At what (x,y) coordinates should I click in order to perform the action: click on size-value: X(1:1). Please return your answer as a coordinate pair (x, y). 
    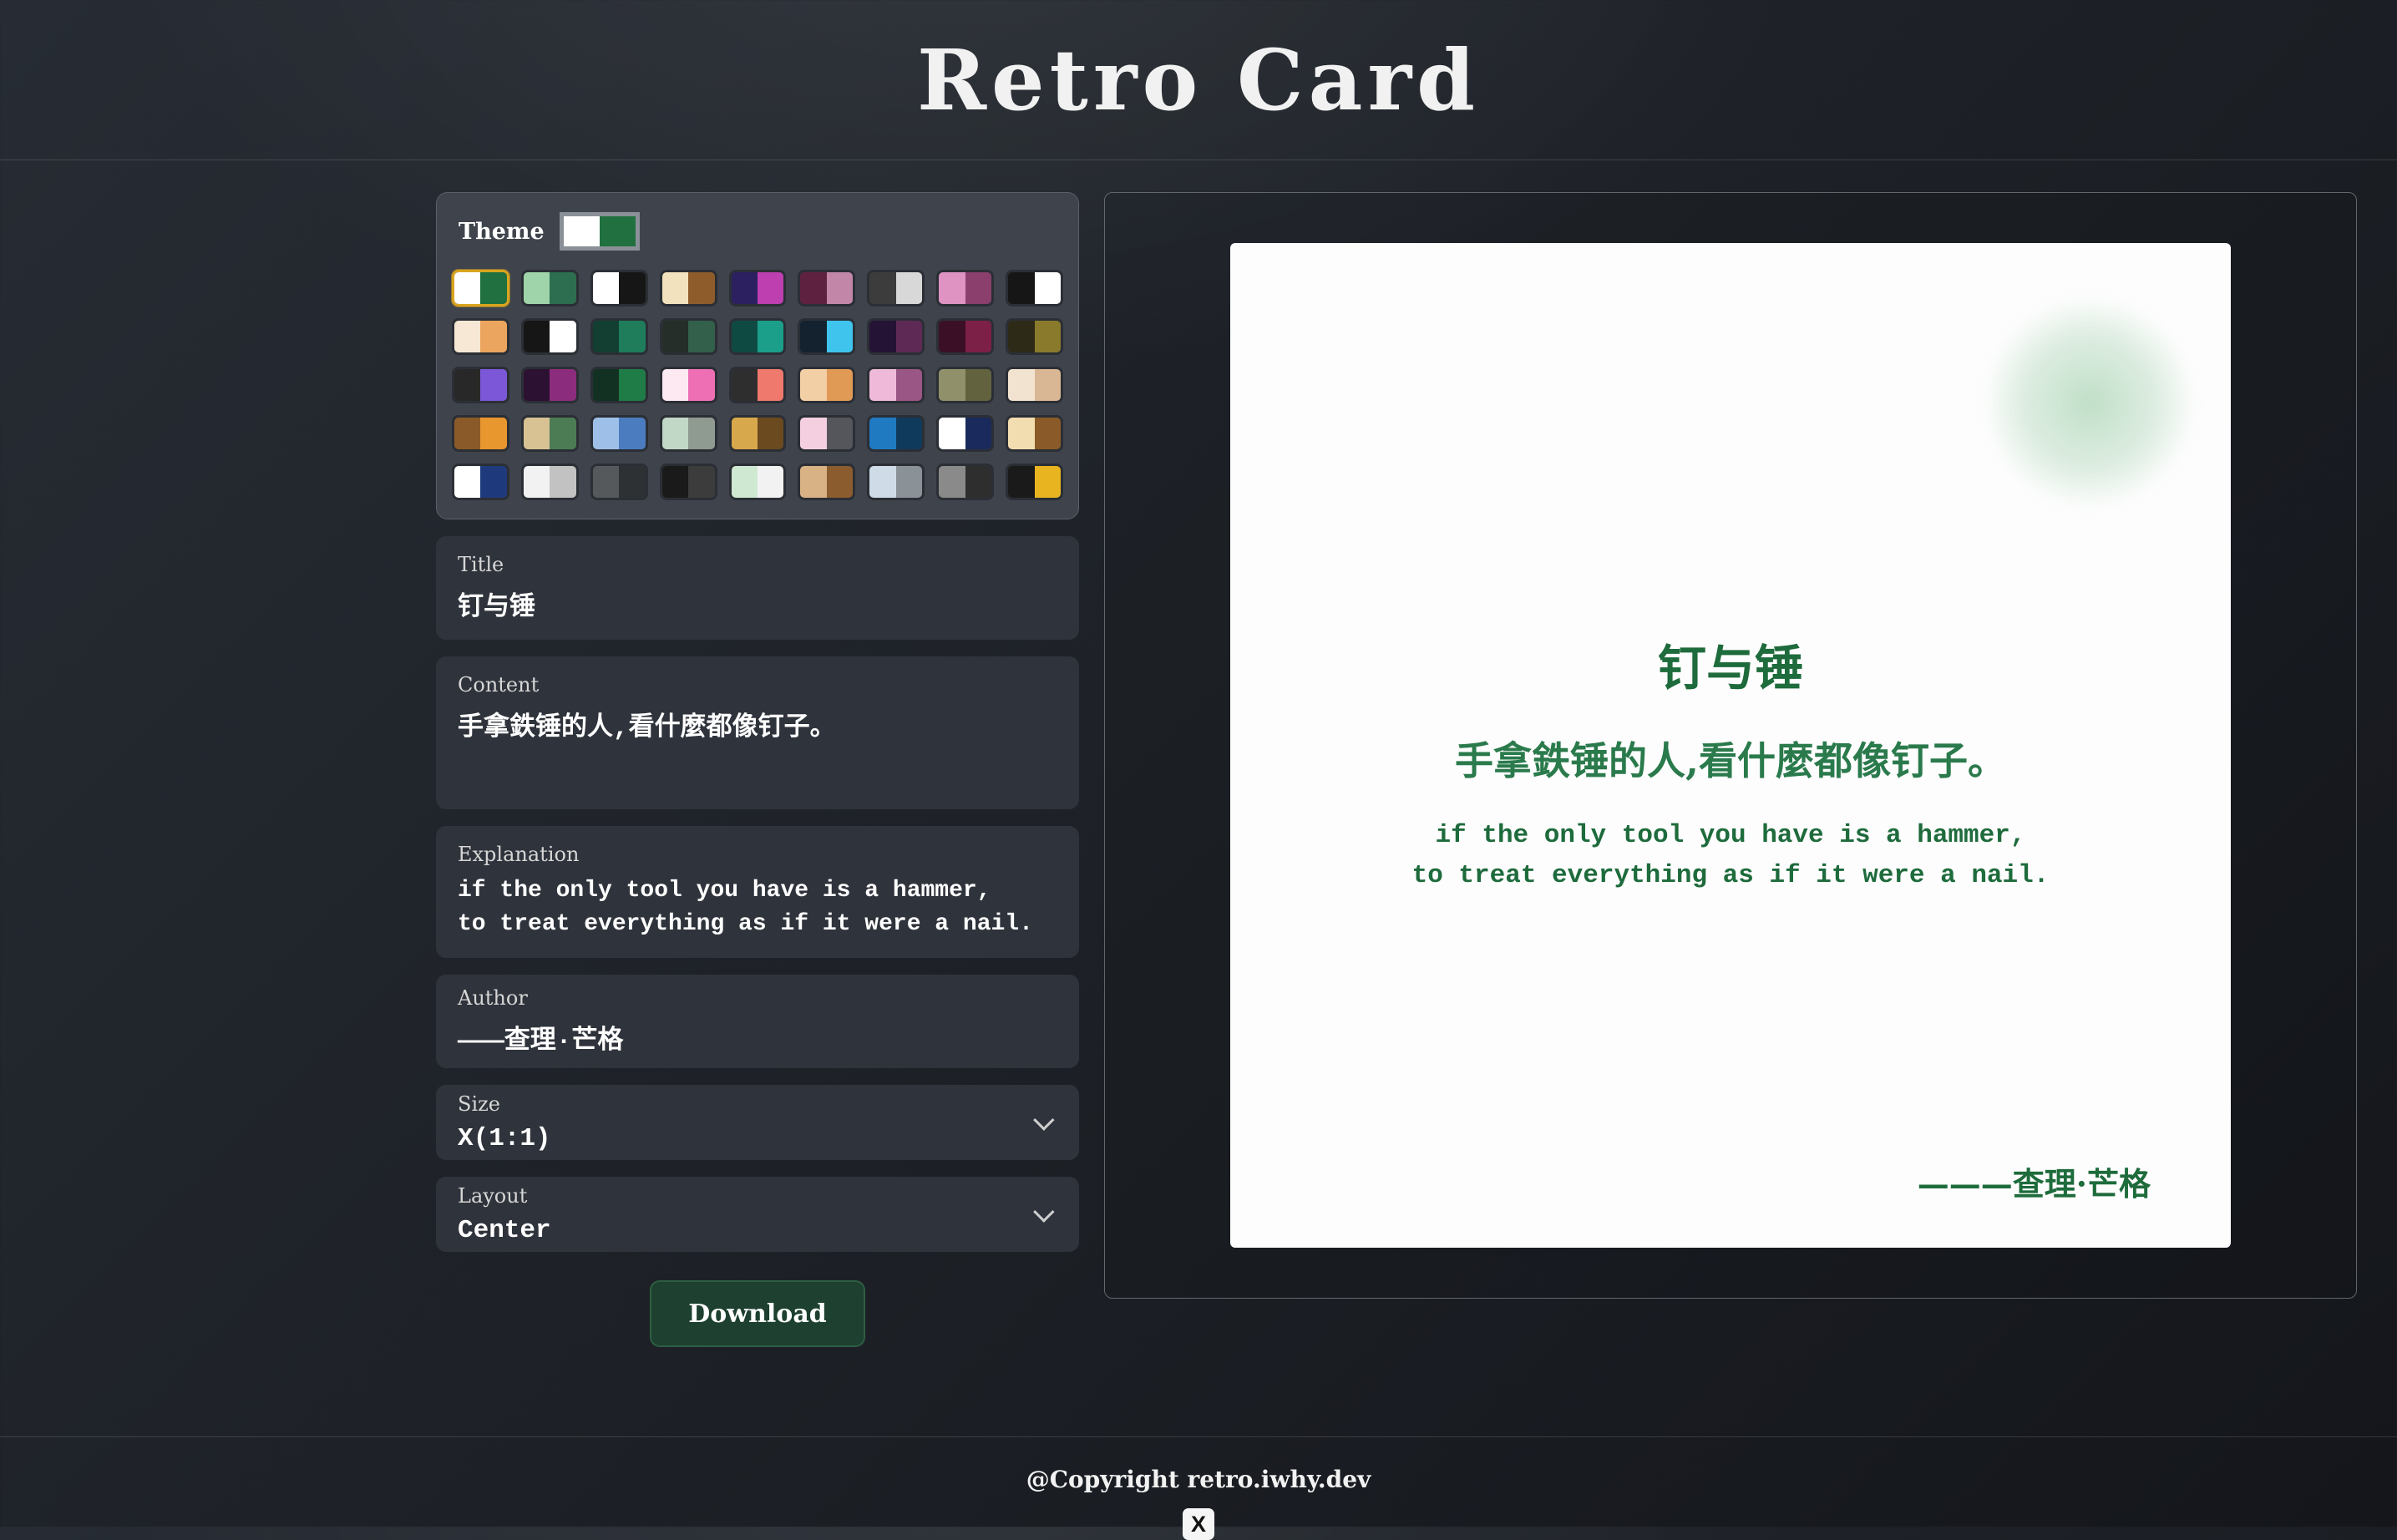
    Looking at the image, I should click on (505, 1138).